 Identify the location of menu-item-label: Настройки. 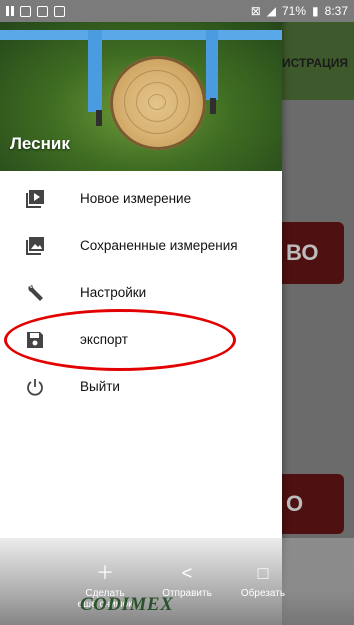
(113, 292).